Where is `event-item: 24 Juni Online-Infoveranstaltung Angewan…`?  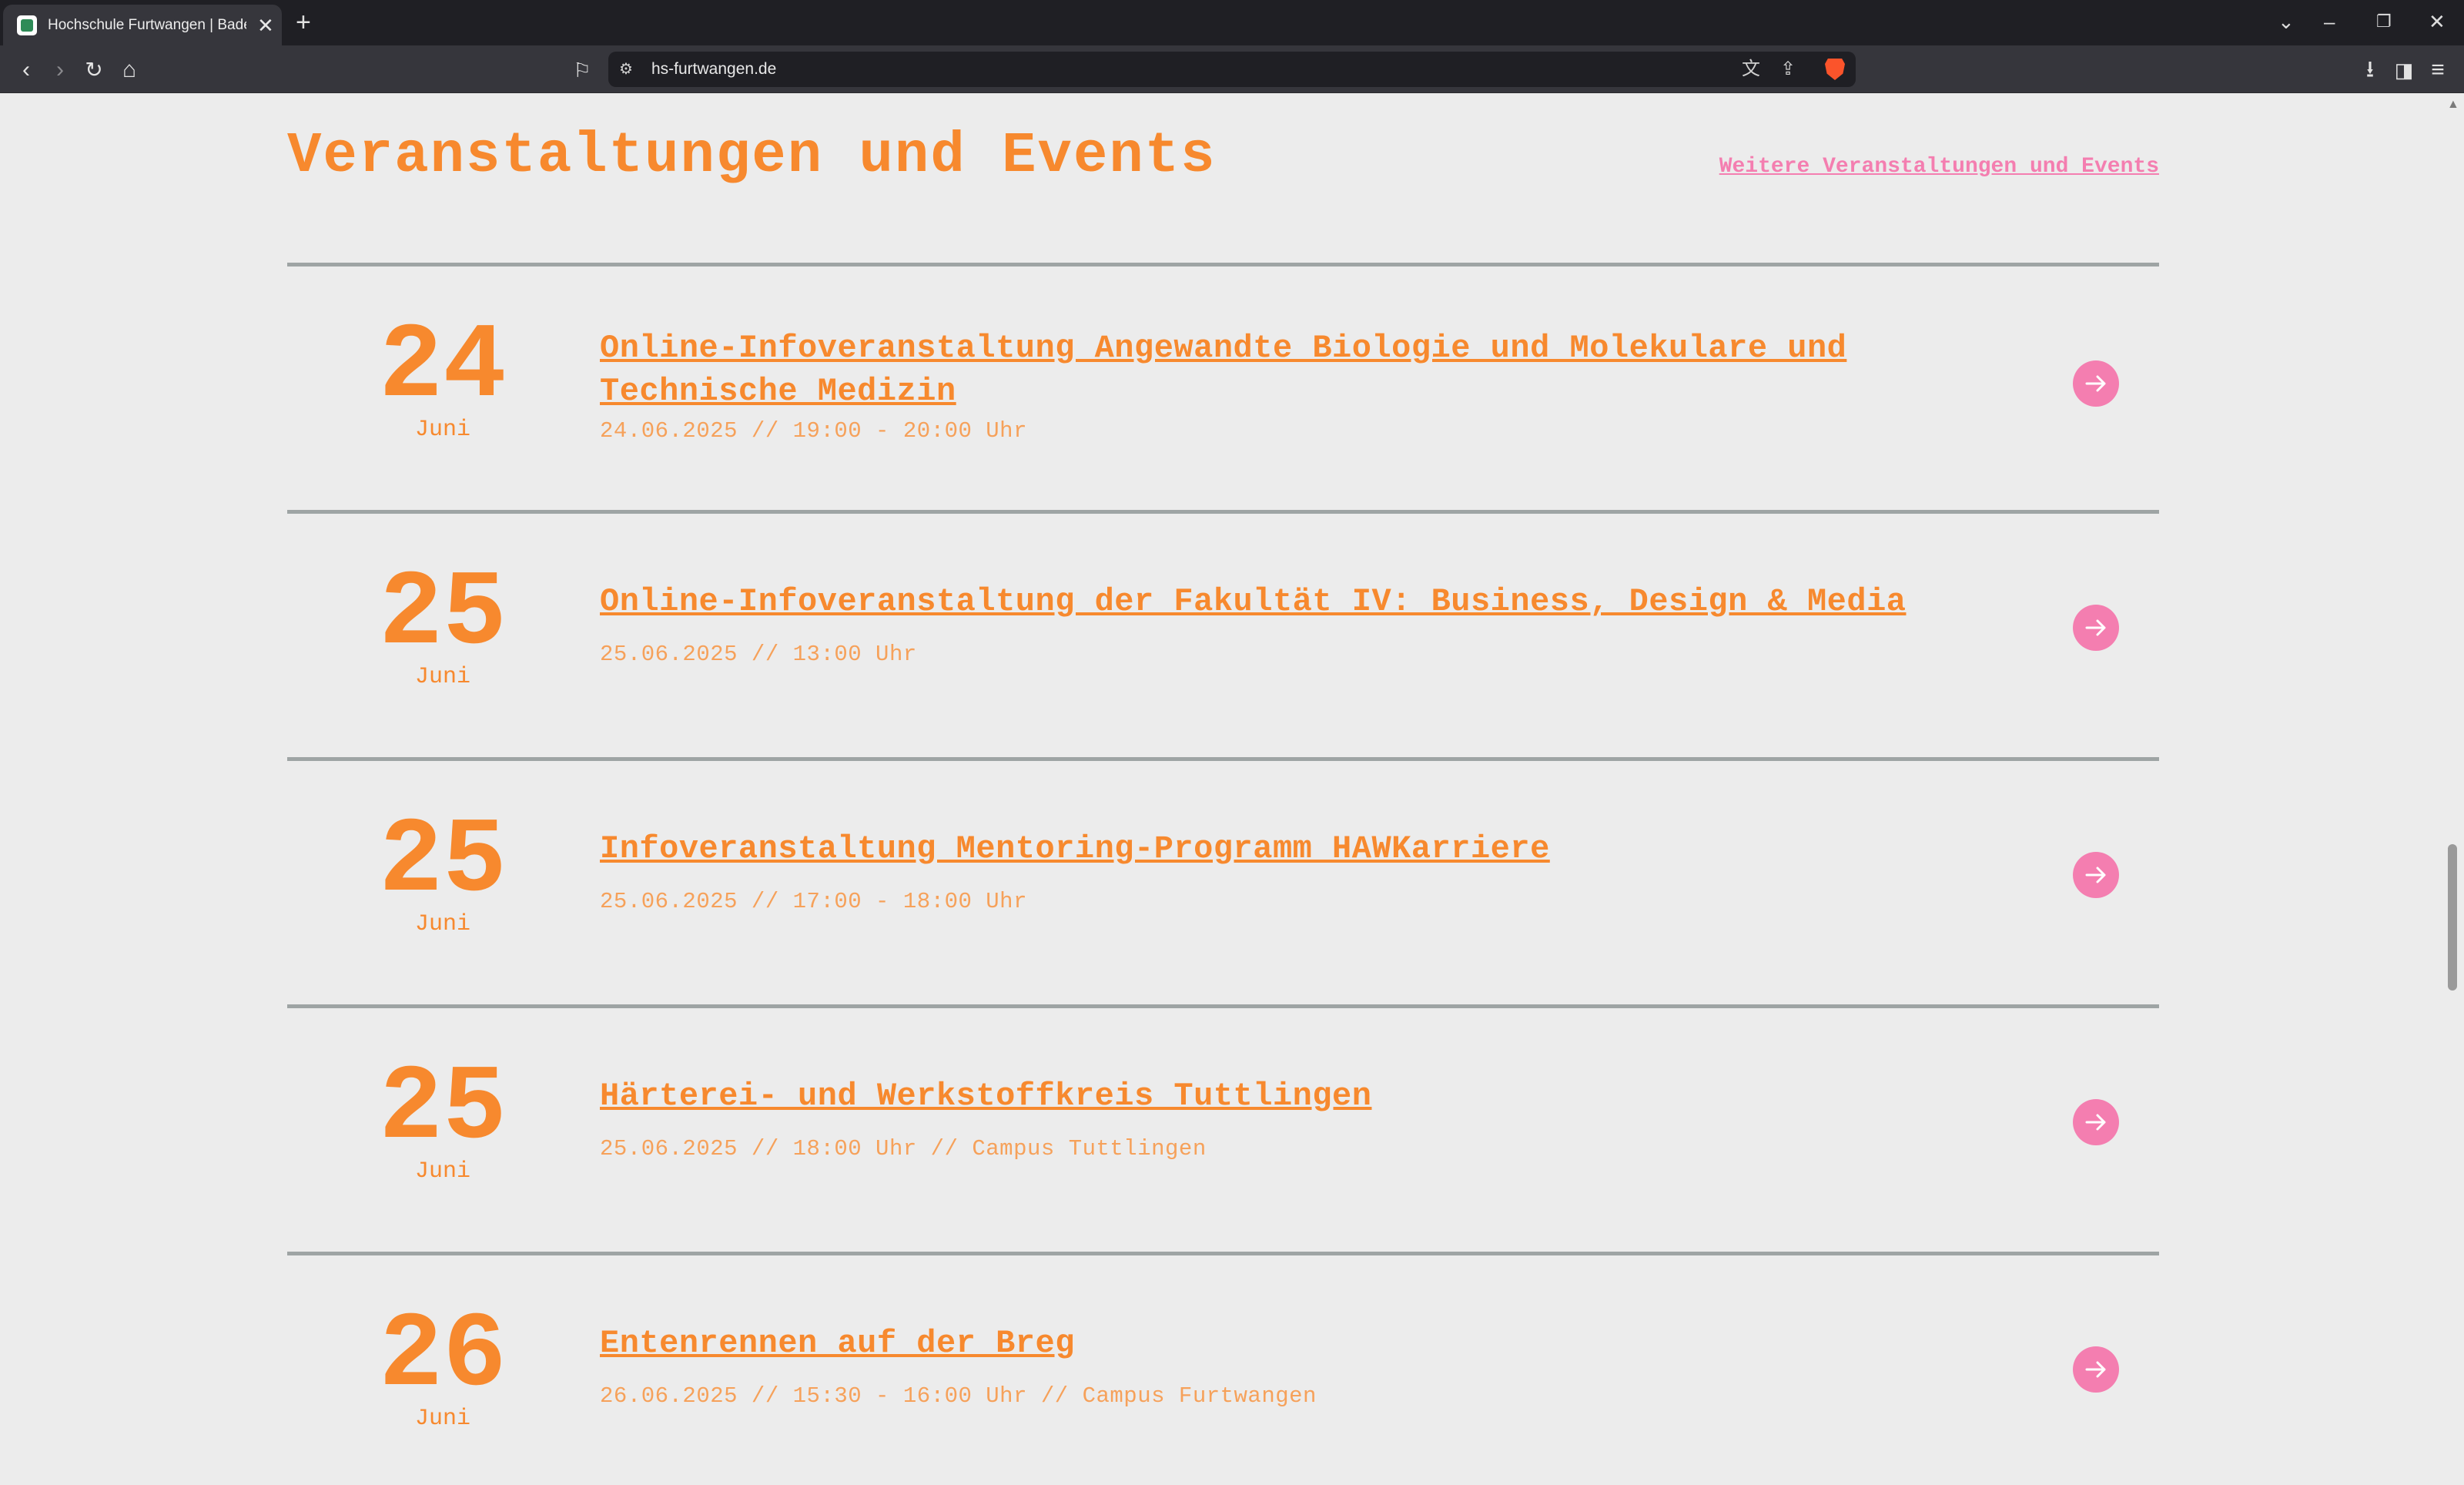 event-item: 24 Juni Online-Infoveranstaltung Angewan… is located at coordinates (1223, 386).